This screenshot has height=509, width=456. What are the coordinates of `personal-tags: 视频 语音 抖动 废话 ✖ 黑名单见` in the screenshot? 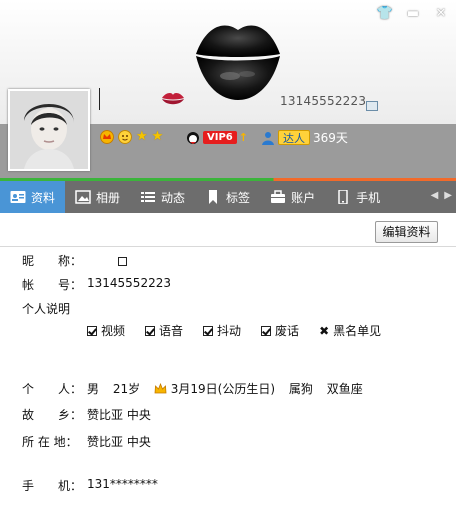 It's located at (244, 330).